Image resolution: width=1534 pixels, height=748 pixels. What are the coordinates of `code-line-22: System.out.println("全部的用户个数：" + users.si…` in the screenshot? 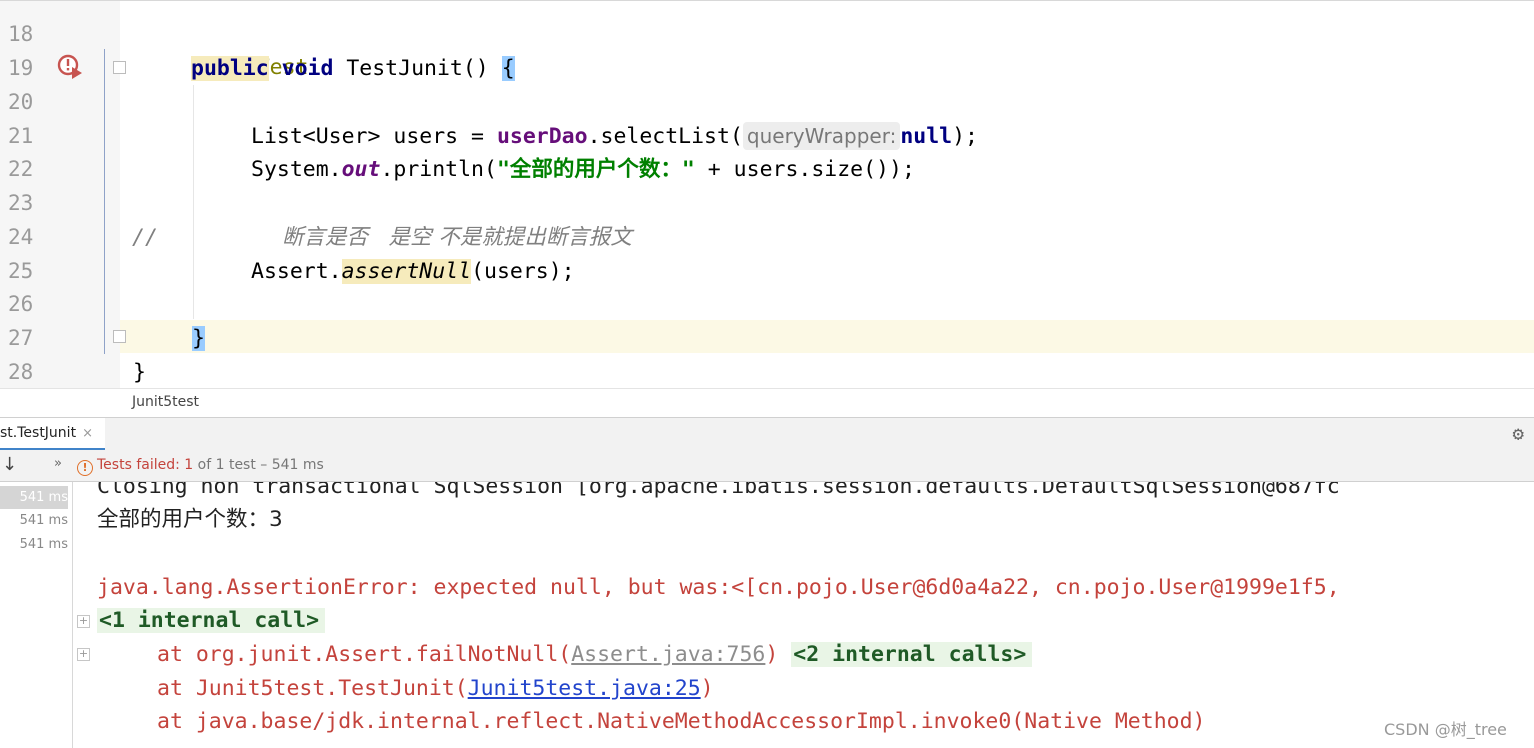 It's located at (583, 169).